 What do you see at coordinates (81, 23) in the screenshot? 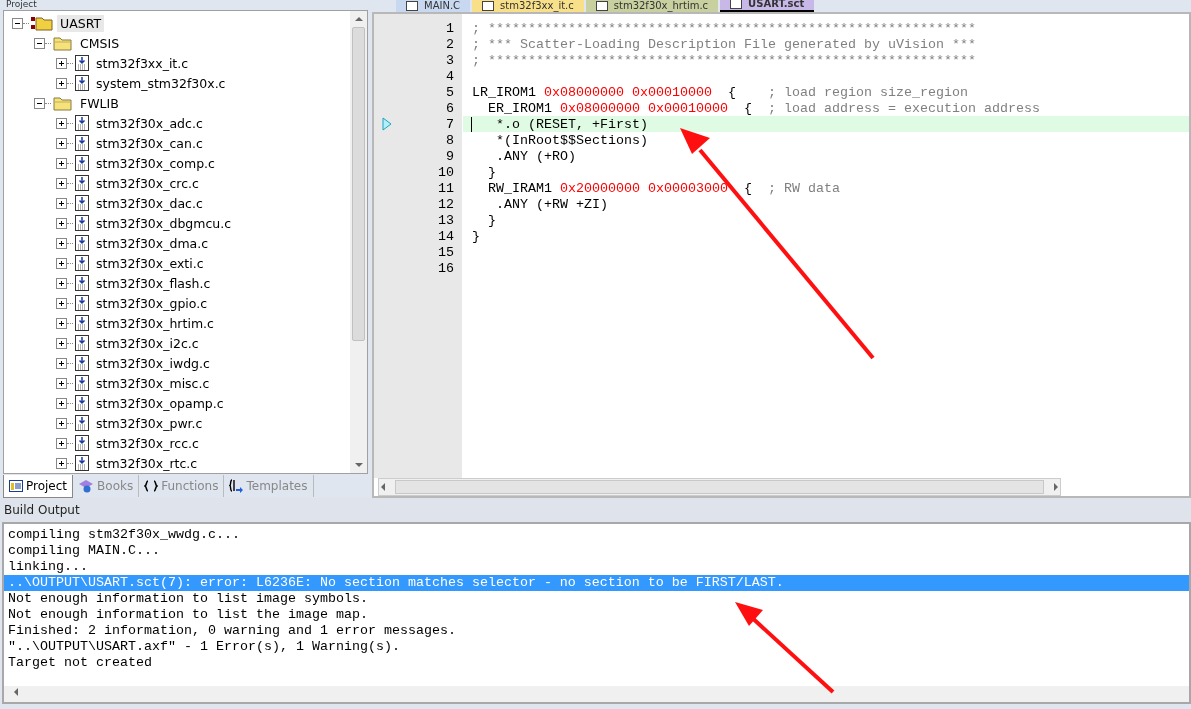
I see `tree-item: UASRT` at bounding box center [81, 23].